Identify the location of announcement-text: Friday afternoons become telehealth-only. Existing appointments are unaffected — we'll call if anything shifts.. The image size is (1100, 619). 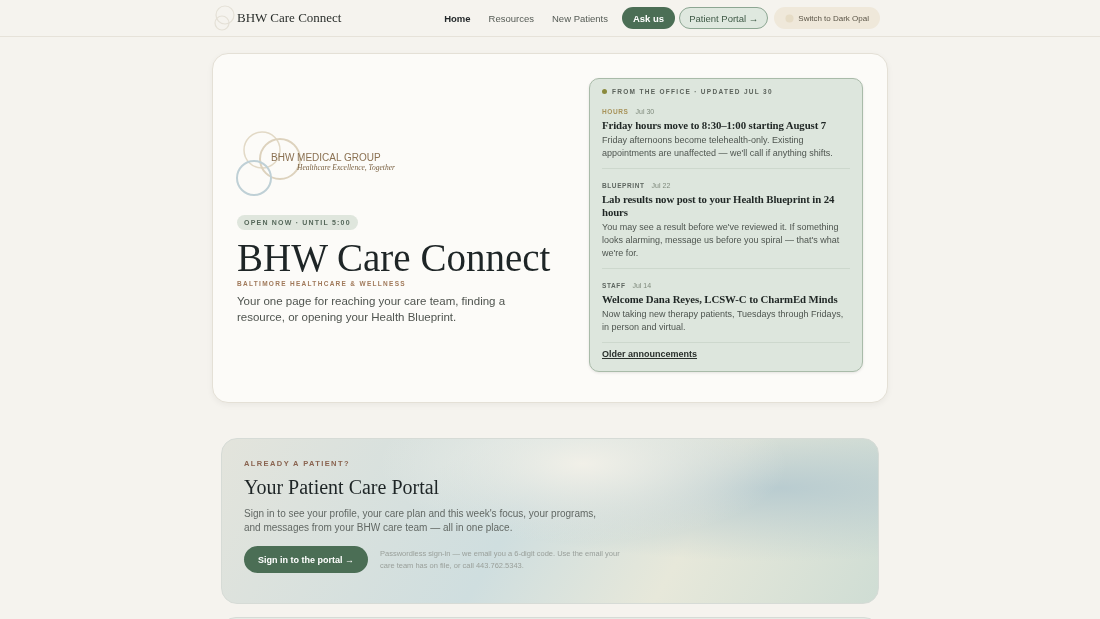
(718, 147).